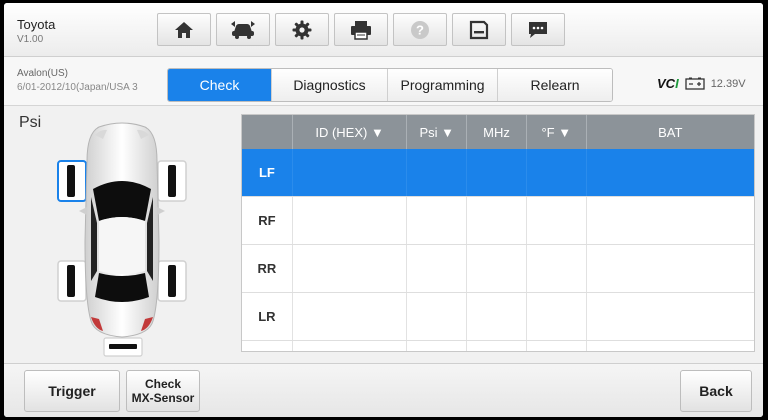 The height and width of the screenshot is (420, 768). What do you see at coordinates (122, 239) in the screenshot?
I see `vehicle-top-view` at bounding box center [122, 239].